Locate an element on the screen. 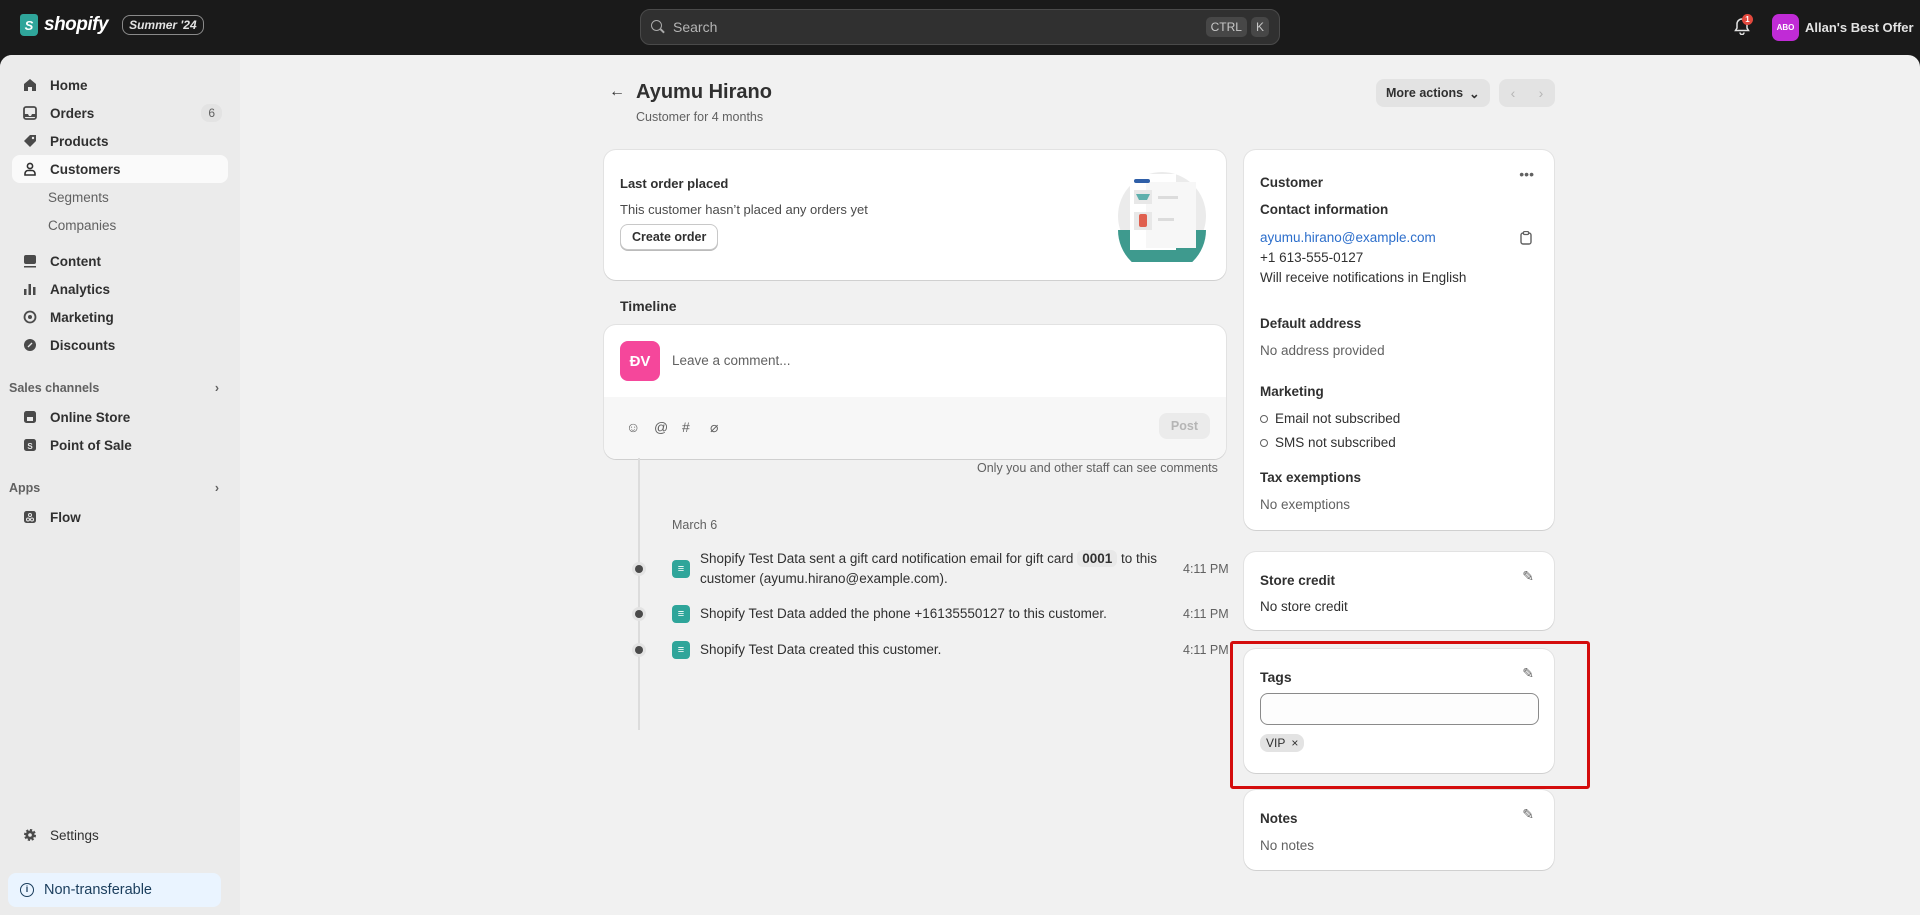  previous-customer-button: ‹ is located at coordinates (1513, 93).